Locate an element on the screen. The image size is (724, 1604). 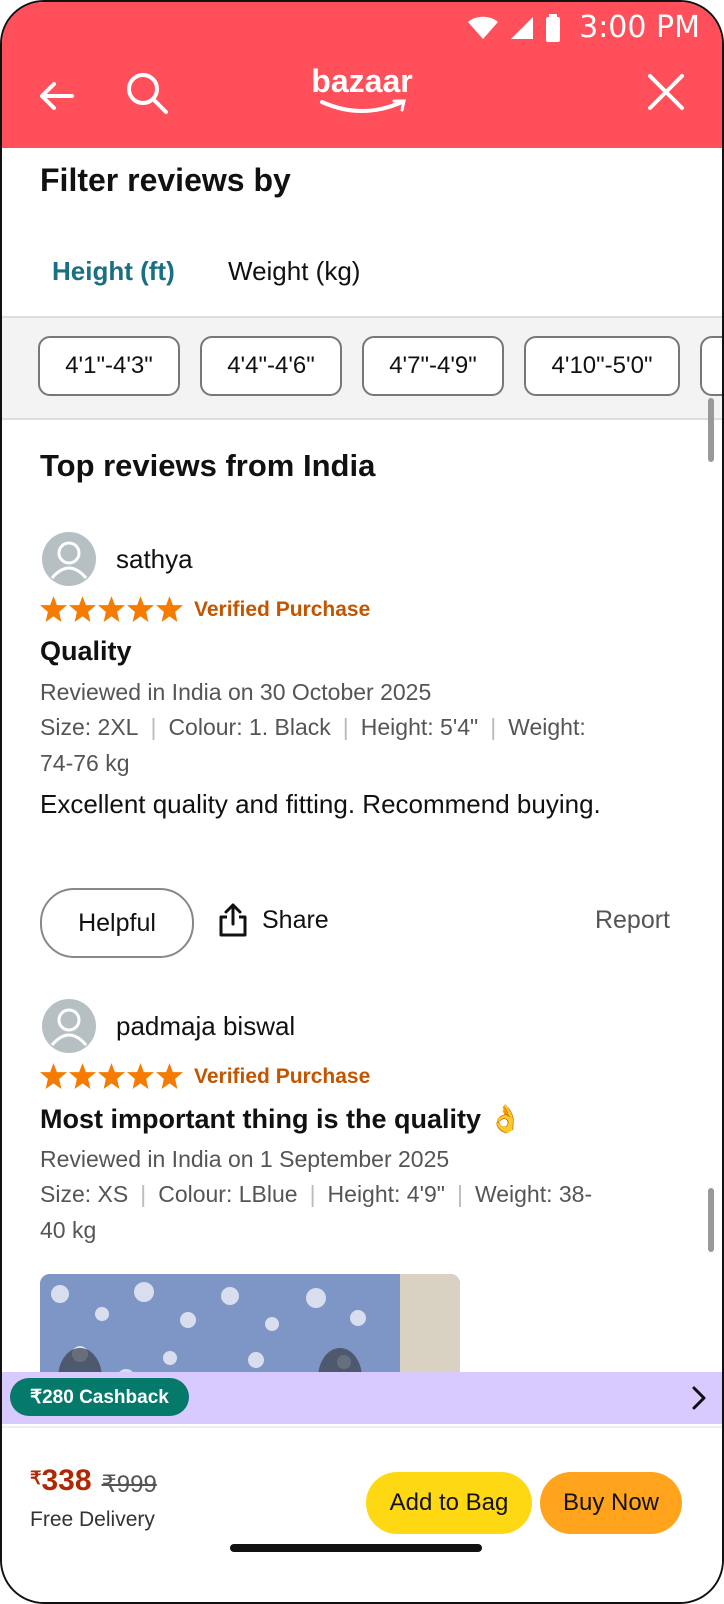
tab-weight: Weight (kg) is located at coordinates (294, 271).